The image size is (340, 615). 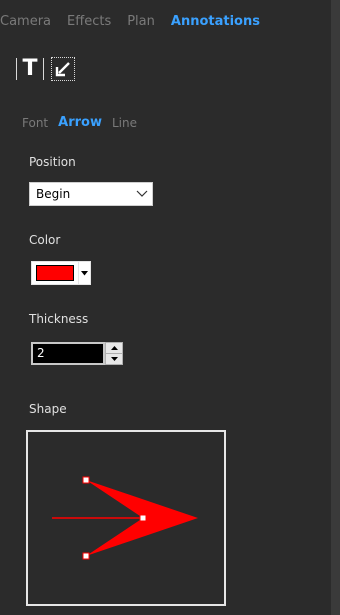 I want to click on position-select-value: Begin, so click(x=53, y=194).